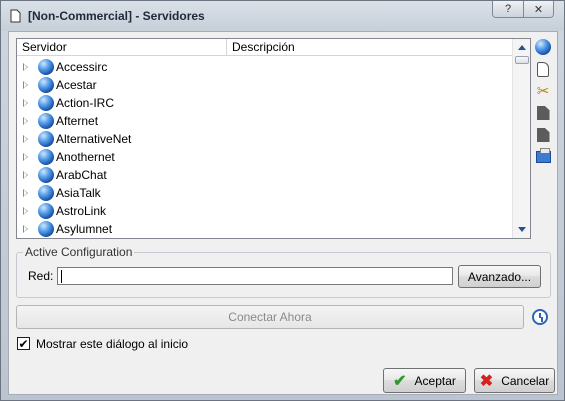 This screenshot has width=565, height=401. Describe the element at coordinates (15, 16) in the screenshot. I see `app-icon` at that location.